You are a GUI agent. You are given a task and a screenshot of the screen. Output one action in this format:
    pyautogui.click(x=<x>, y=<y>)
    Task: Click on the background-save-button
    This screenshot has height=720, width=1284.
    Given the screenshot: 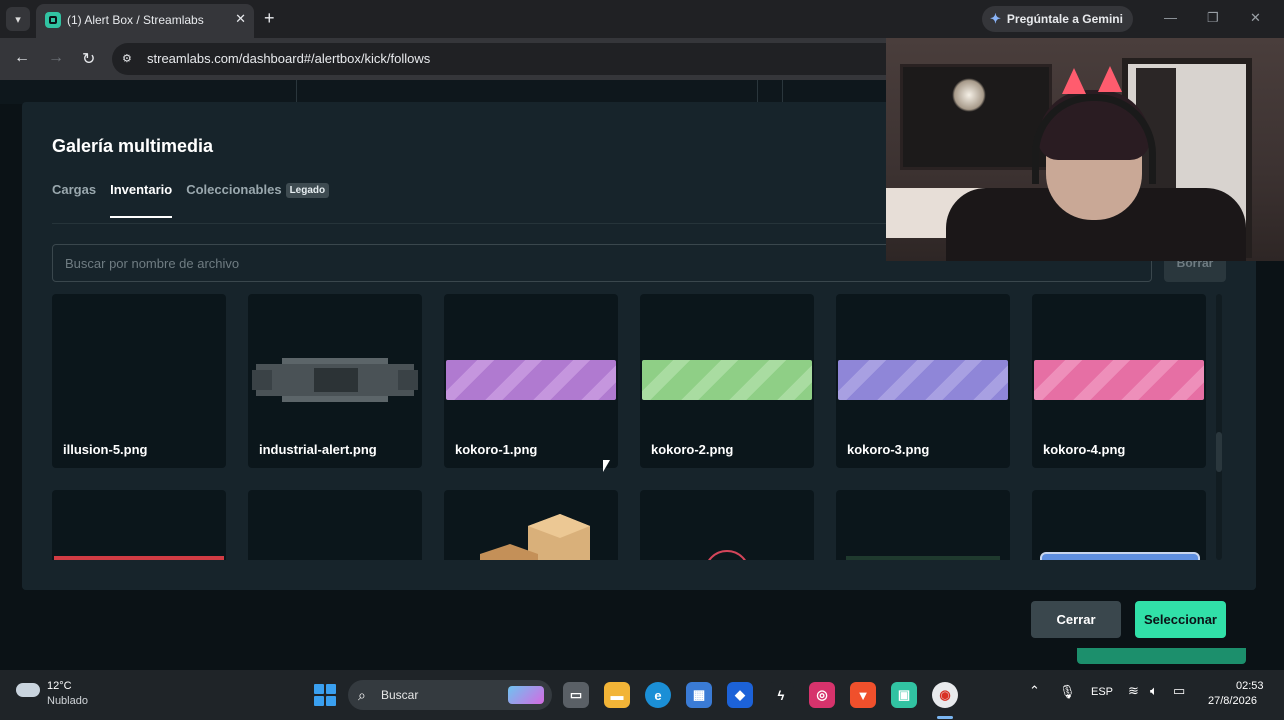 What is the action you would take?
    pyautogui.click(x=1161, y=656)
    